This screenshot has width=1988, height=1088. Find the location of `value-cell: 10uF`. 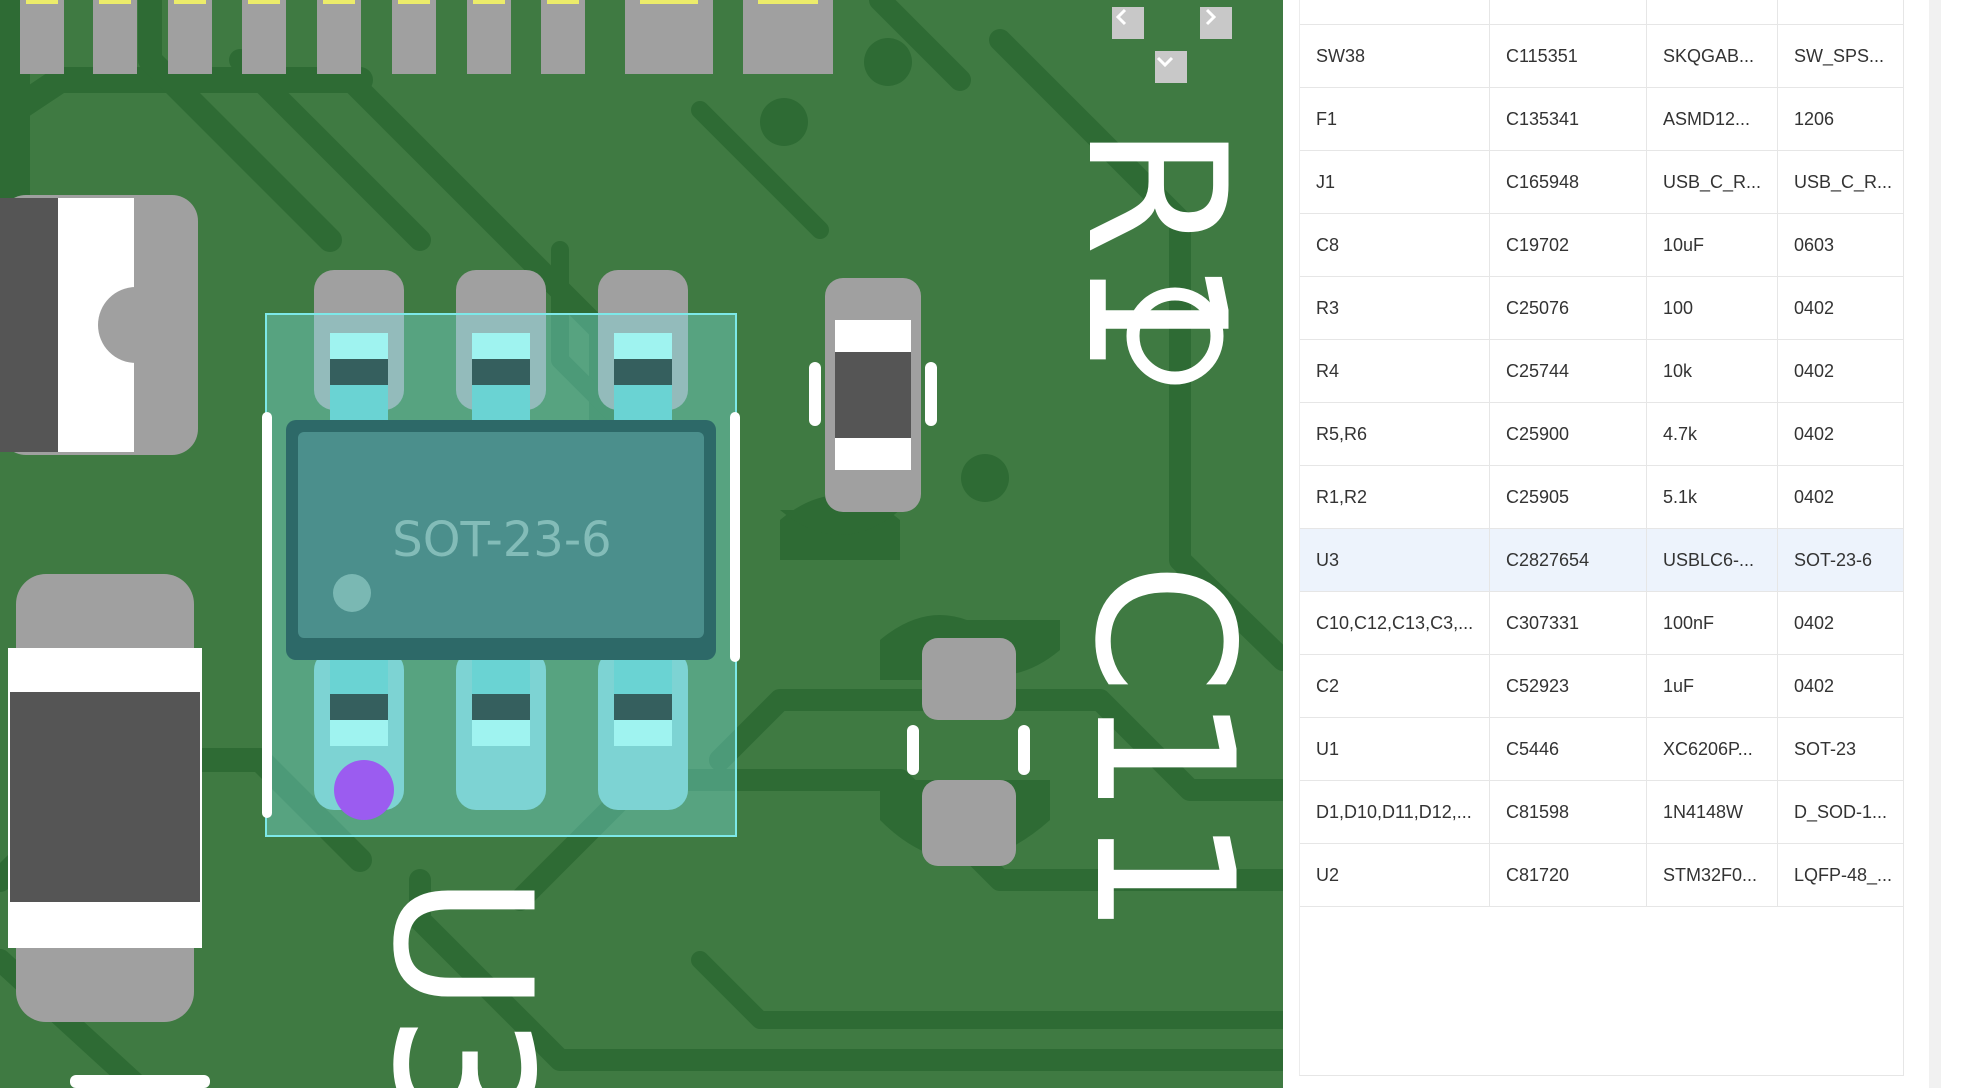

value-cell: 10uF is located at coordinates (1712, 245).